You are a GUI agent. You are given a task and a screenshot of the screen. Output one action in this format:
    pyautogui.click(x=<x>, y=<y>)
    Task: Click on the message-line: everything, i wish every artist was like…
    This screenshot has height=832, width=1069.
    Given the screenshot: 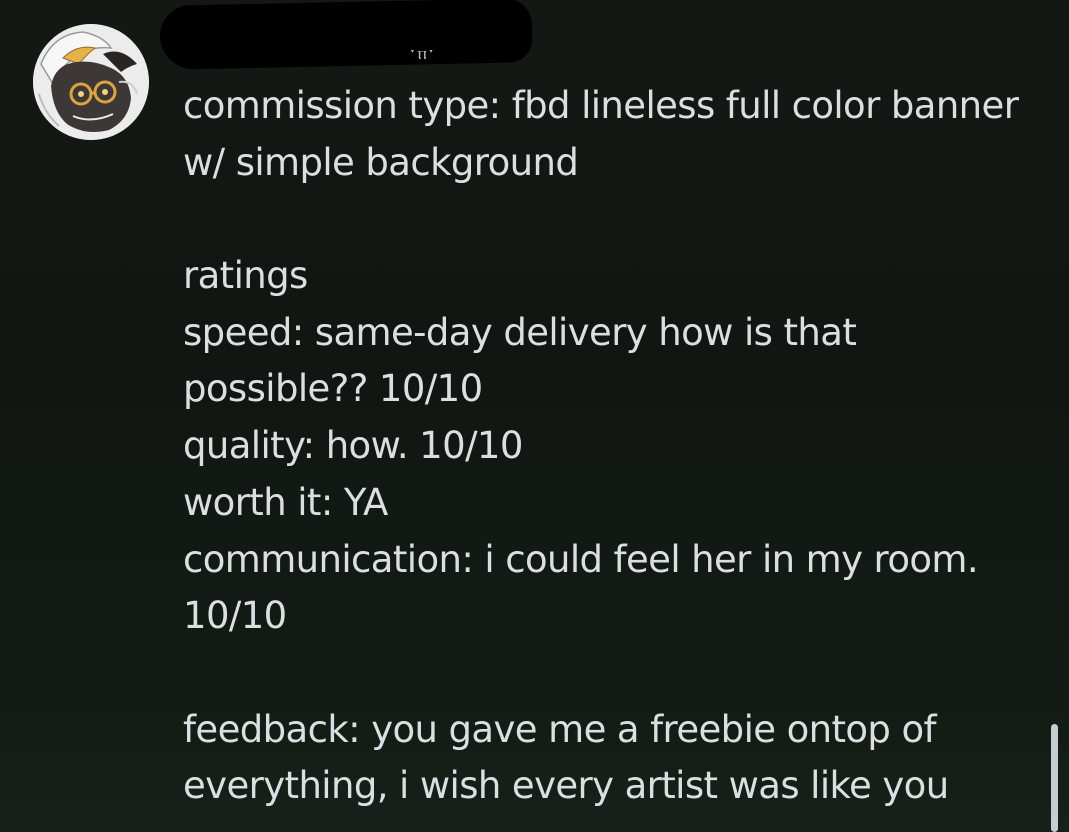 What is the action you would take?
    pyautogui.click(x=566, y=786)
    